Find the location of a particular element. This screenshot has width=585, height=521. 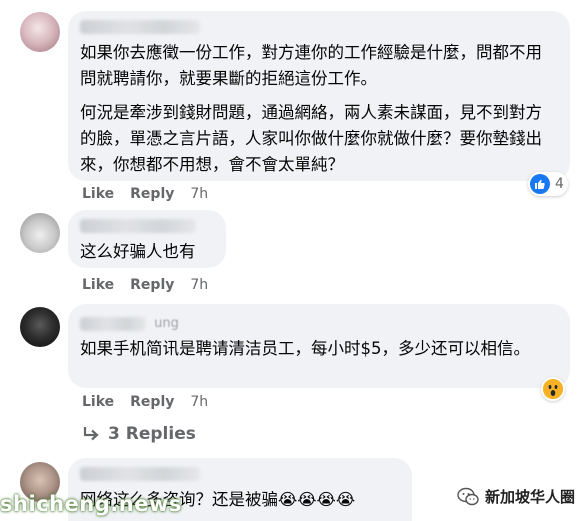

thumbs-up-icon is located at coordinates (540, 184).